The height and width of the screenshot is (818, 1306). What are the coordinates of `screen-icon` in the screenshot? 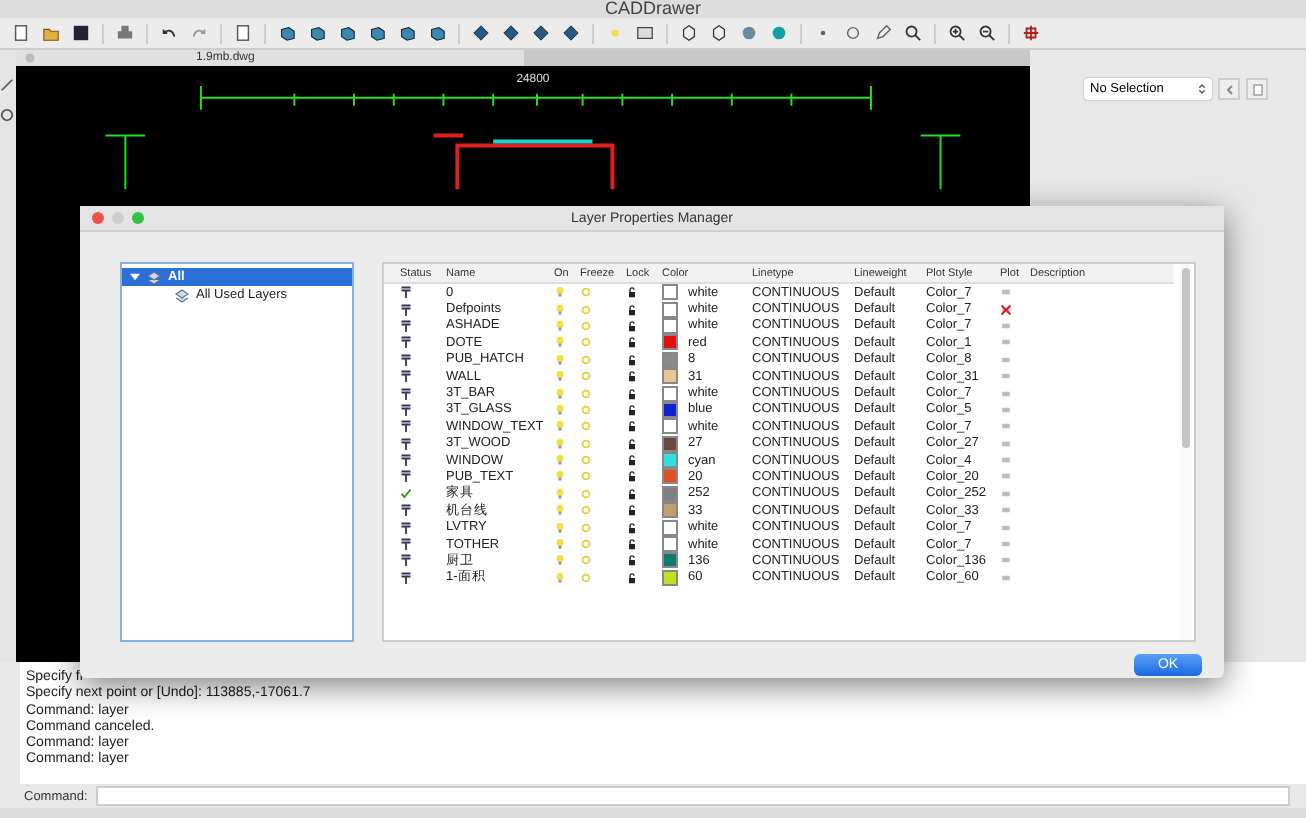 It's located at (645, 33).